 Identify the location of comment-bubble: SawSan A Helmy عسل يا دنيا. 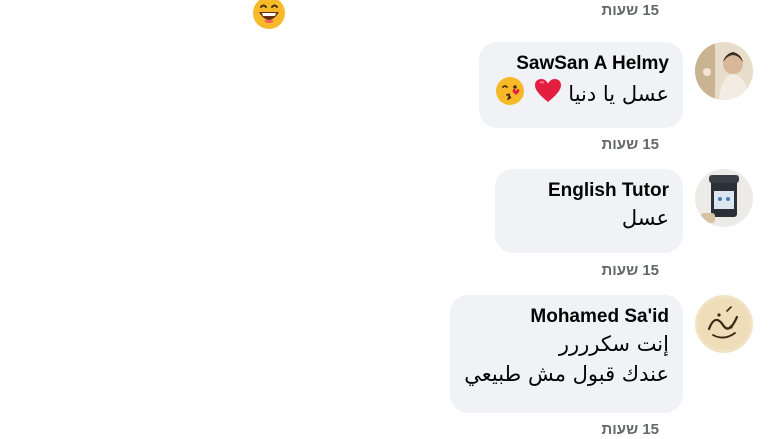
(580, 85).